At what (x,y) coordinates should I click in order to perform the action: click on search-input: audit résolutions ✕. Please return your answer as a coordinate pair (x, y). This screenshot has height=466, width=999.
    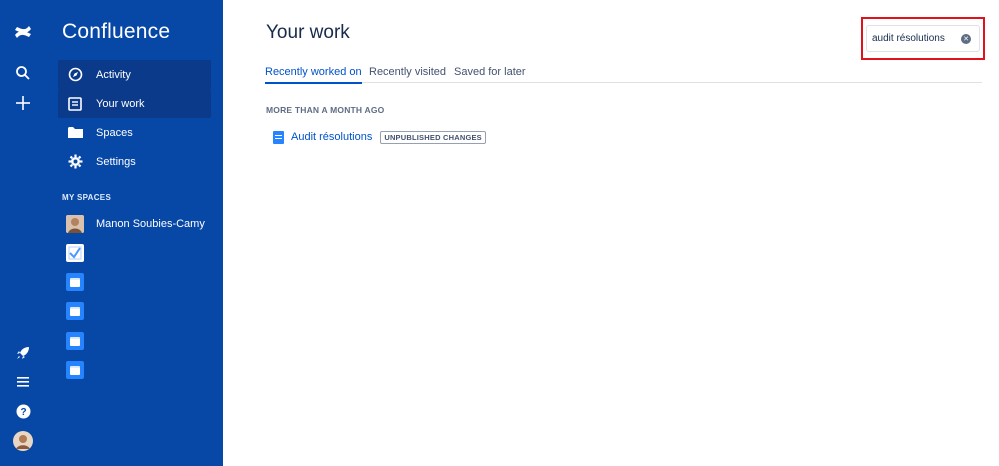
    Looking at the image, I should click on (923, 38).